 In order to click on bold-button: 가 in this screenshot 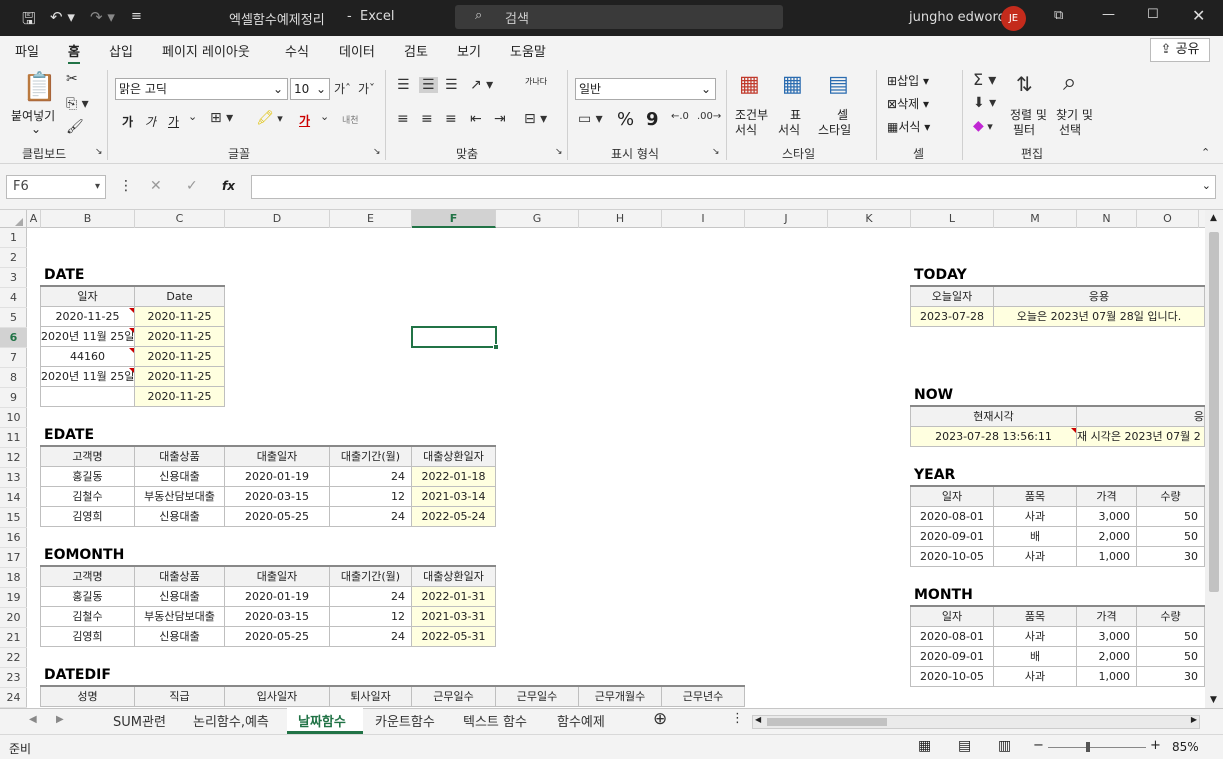, I will do `click(127, 121)`.